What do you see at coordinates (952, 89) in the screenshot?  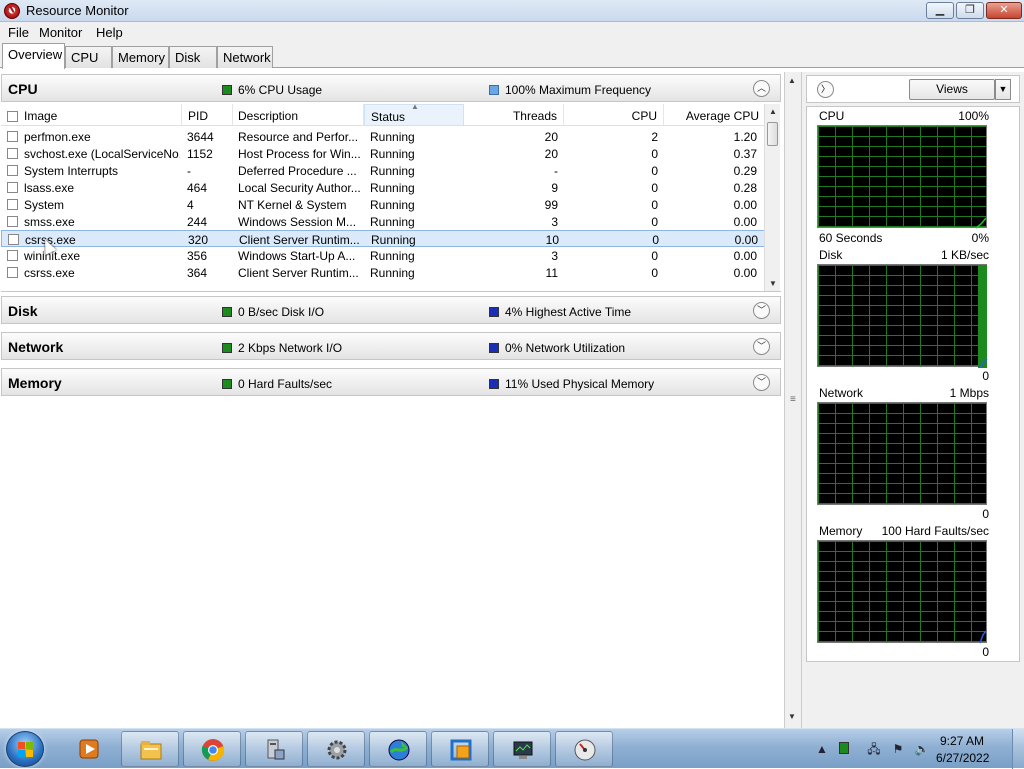 I see `views-button: Views` at bounding box center [952, 89].